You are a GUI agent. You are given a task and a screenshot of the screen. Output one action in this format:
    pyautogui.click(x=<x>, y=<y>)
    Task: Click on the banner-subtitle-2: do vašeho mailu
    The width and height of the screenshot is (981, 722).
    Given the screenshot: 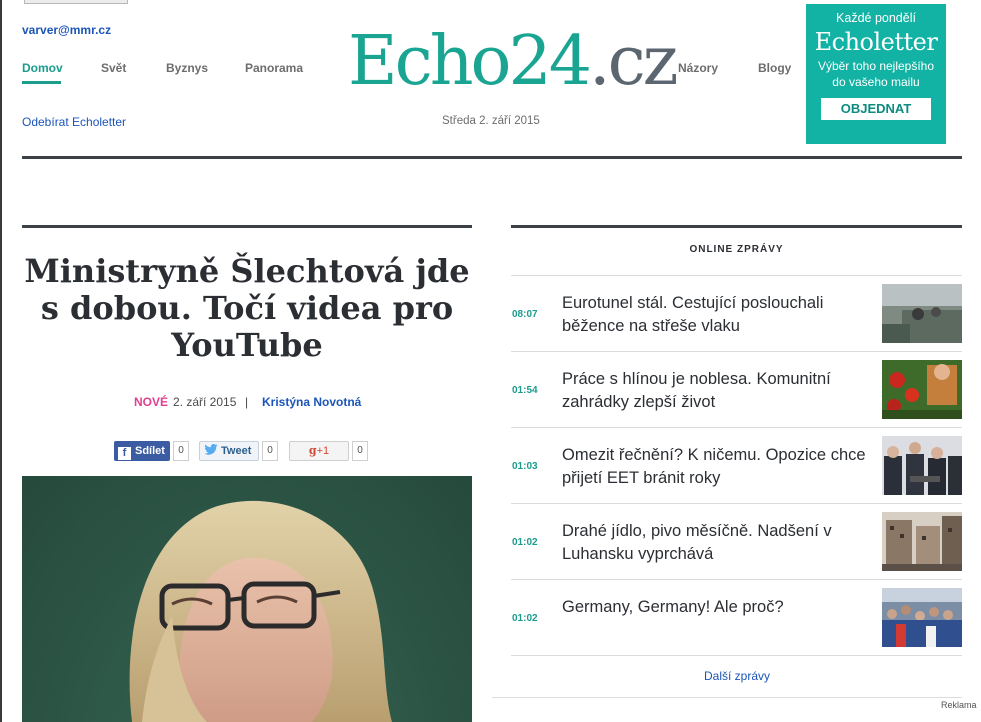 What is the action you would take?
    pyautogui.click(x=876, y=82)
    